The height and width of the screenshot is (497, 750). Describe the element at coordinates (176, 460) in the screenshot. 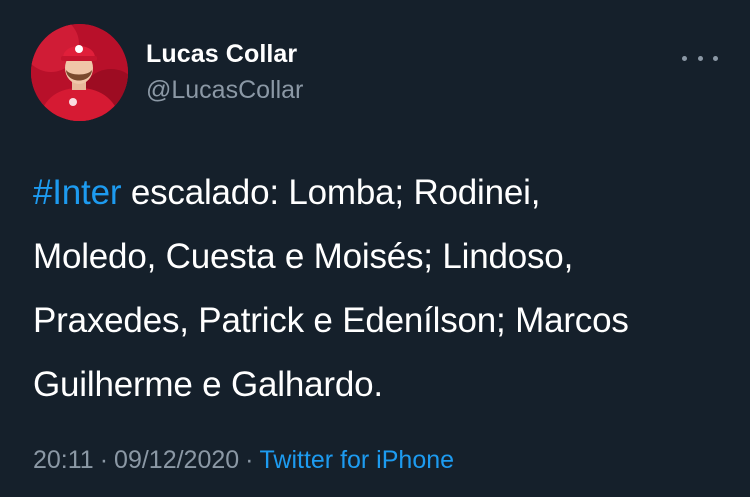

I see `tweet-date: 09/12/2020` at that location.